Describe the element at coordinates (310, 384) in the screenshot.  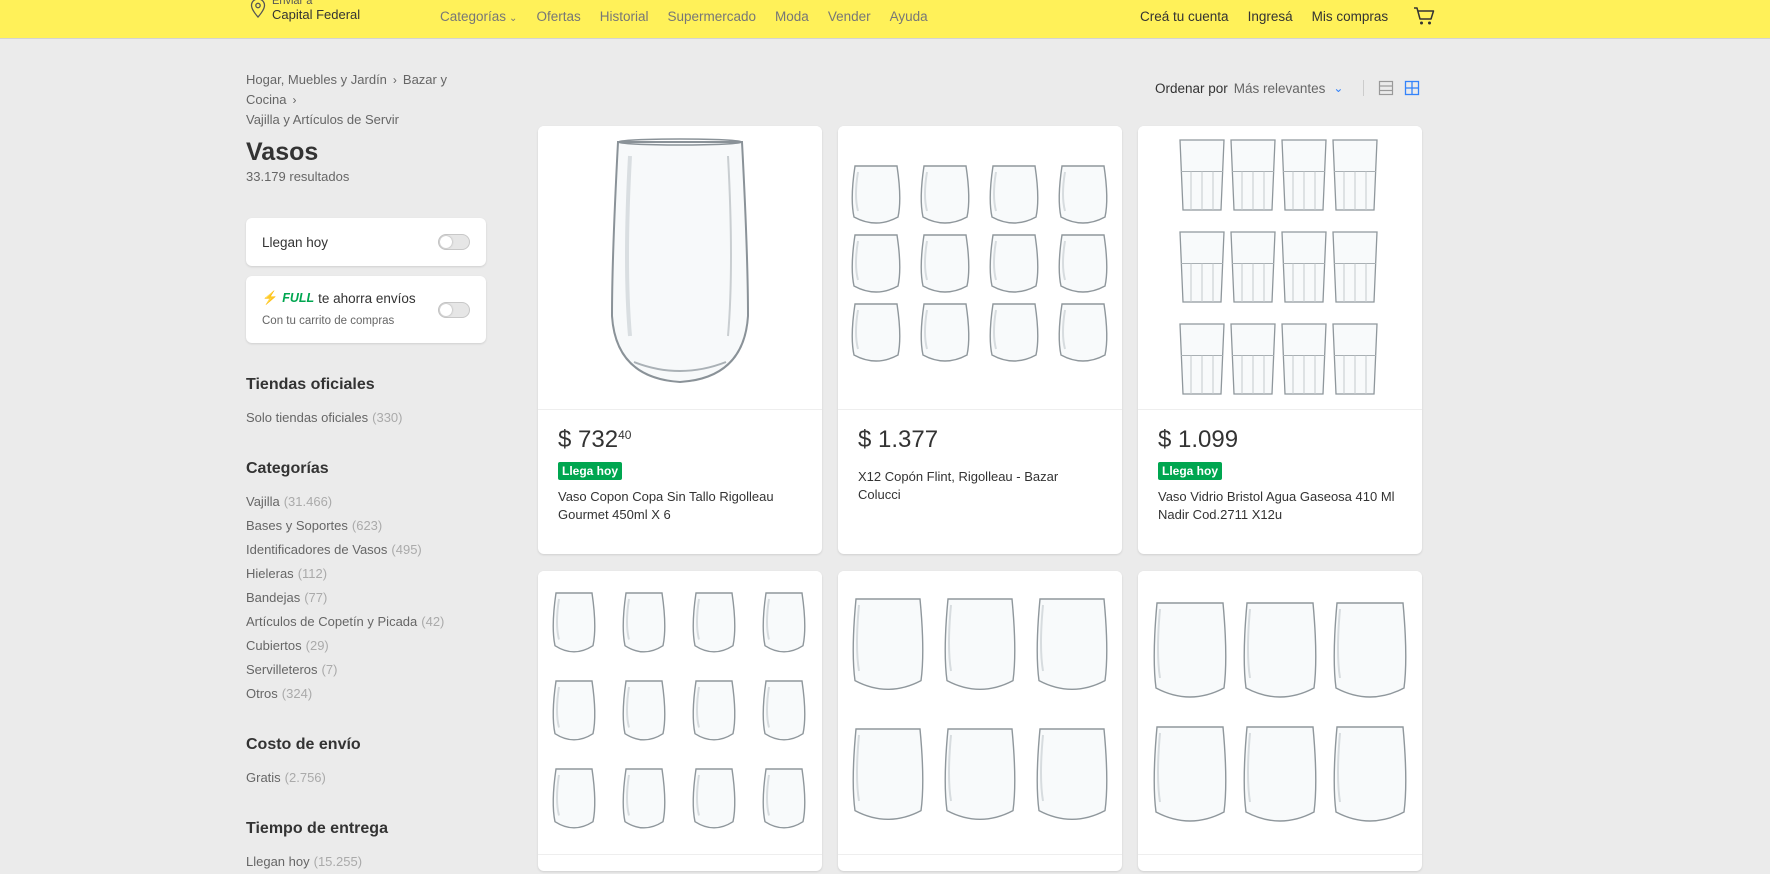
I see `section-title: Tiendas oficiales` at that location.